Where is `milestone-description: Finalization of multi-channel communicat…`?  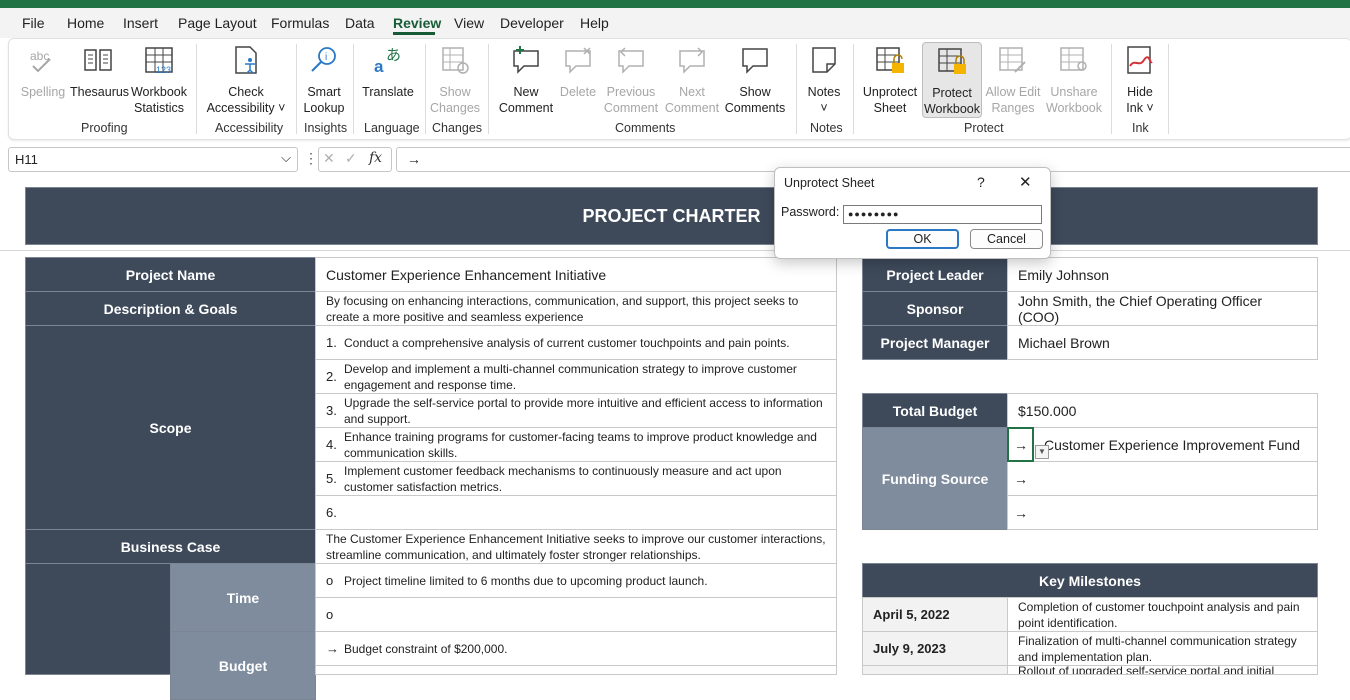
milestone-description: Finalization of multi-channel communicat… is located at coordinates (1162, 648).